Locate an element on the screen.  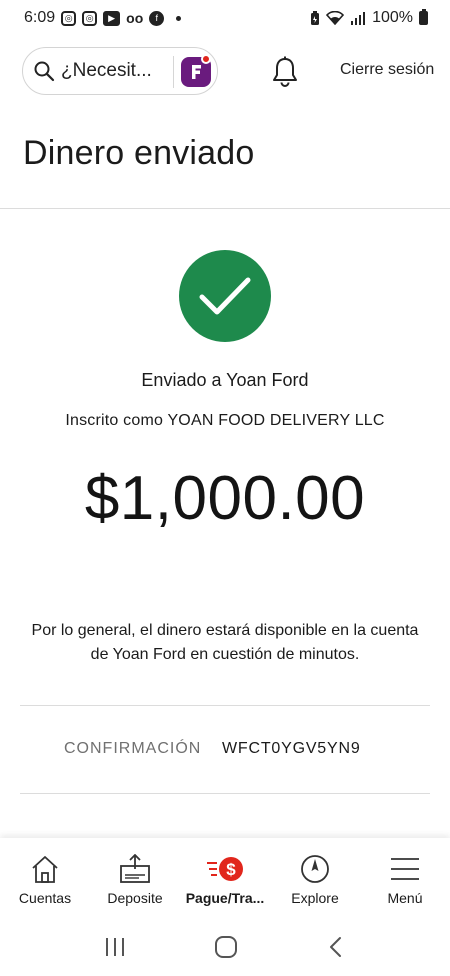
tab-menu: Menú is located at coordinates (405, 878).